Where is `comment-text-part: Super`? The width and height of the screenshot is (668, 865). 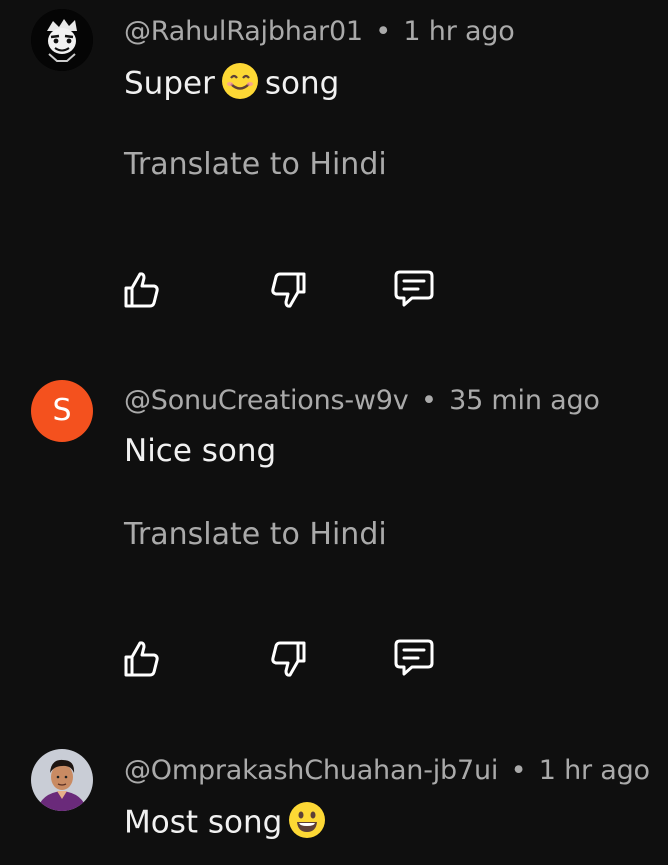
comment-text-part: Super is located at coordinates (169, 83).